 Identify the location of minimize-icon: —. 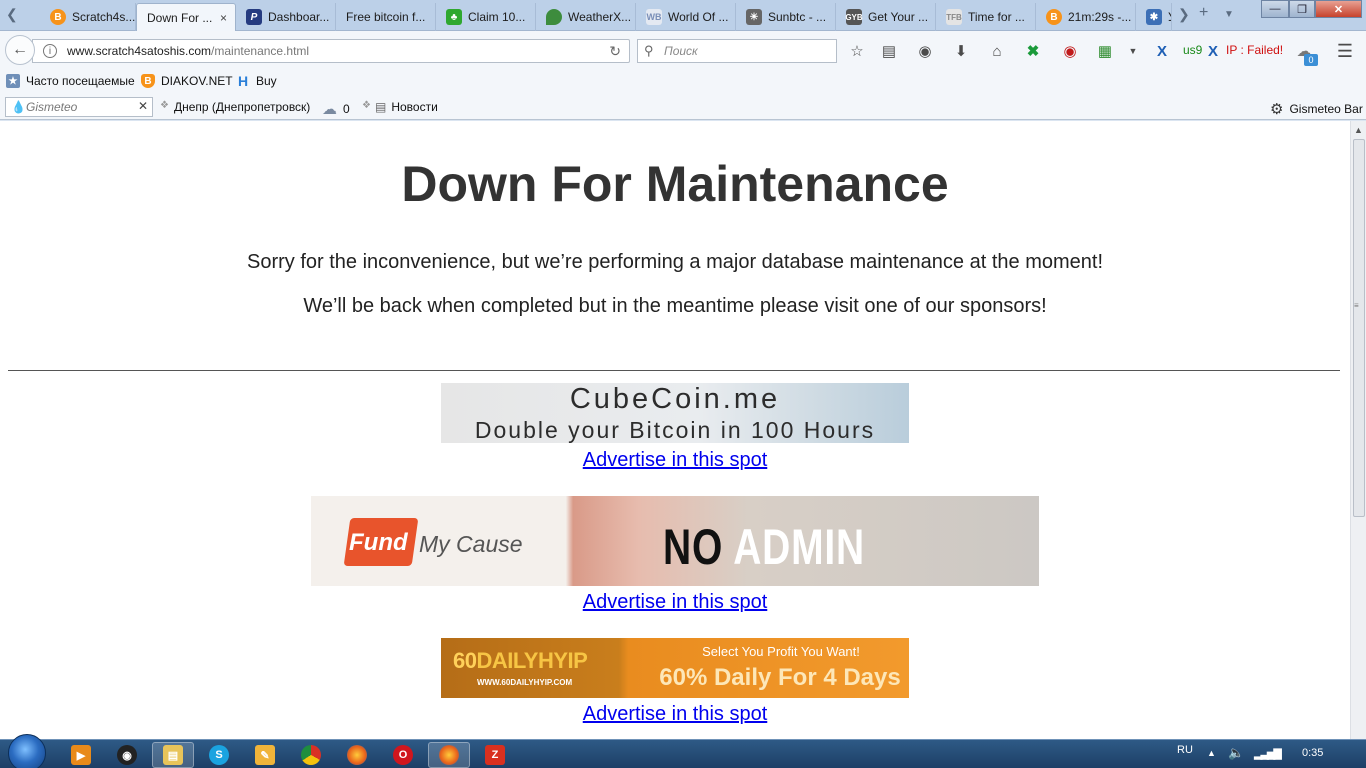
(1275, 9).